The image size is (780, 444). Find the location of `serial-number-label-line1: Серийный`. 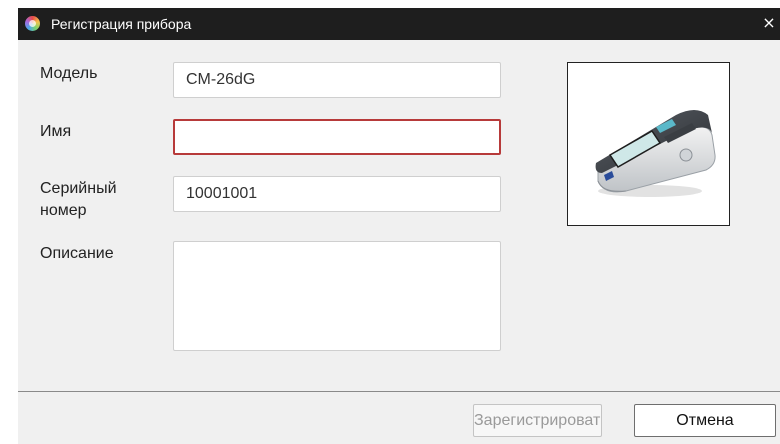

serial-number-label-line1: Серийный is located at coordinates (78, 188).